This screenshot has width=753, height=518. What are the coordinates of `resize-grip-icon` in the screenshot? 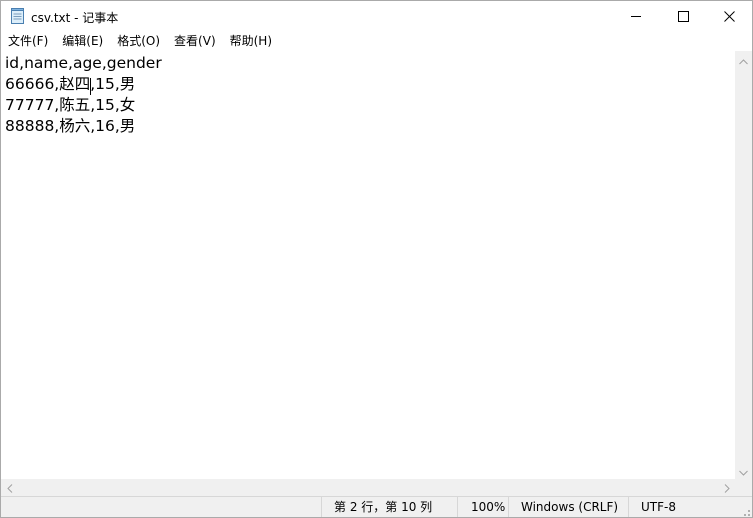 It's located at (745, 510).